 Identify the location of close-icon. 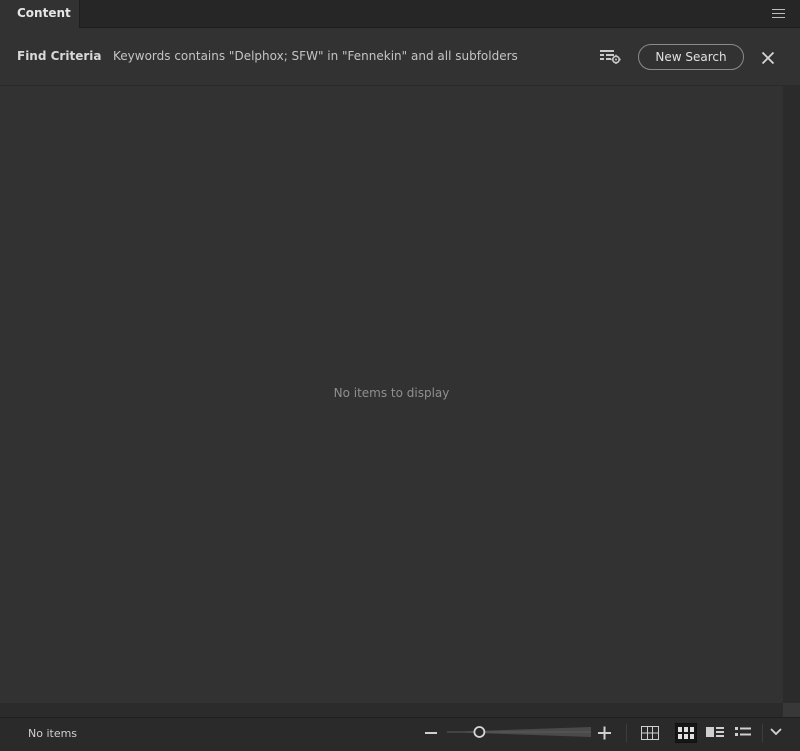
(768, 57).